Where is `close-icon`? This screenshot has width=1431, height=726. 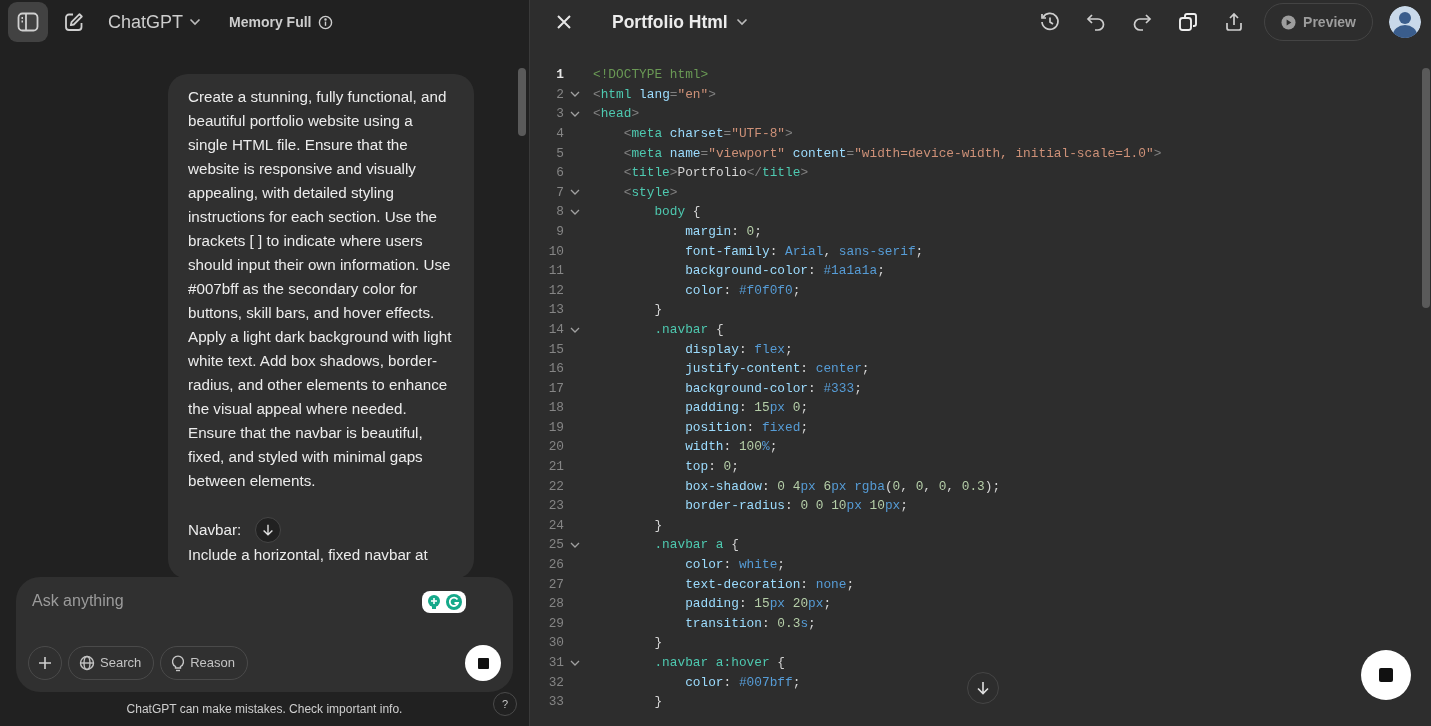
close-icon is located at coordinates (564, 22).